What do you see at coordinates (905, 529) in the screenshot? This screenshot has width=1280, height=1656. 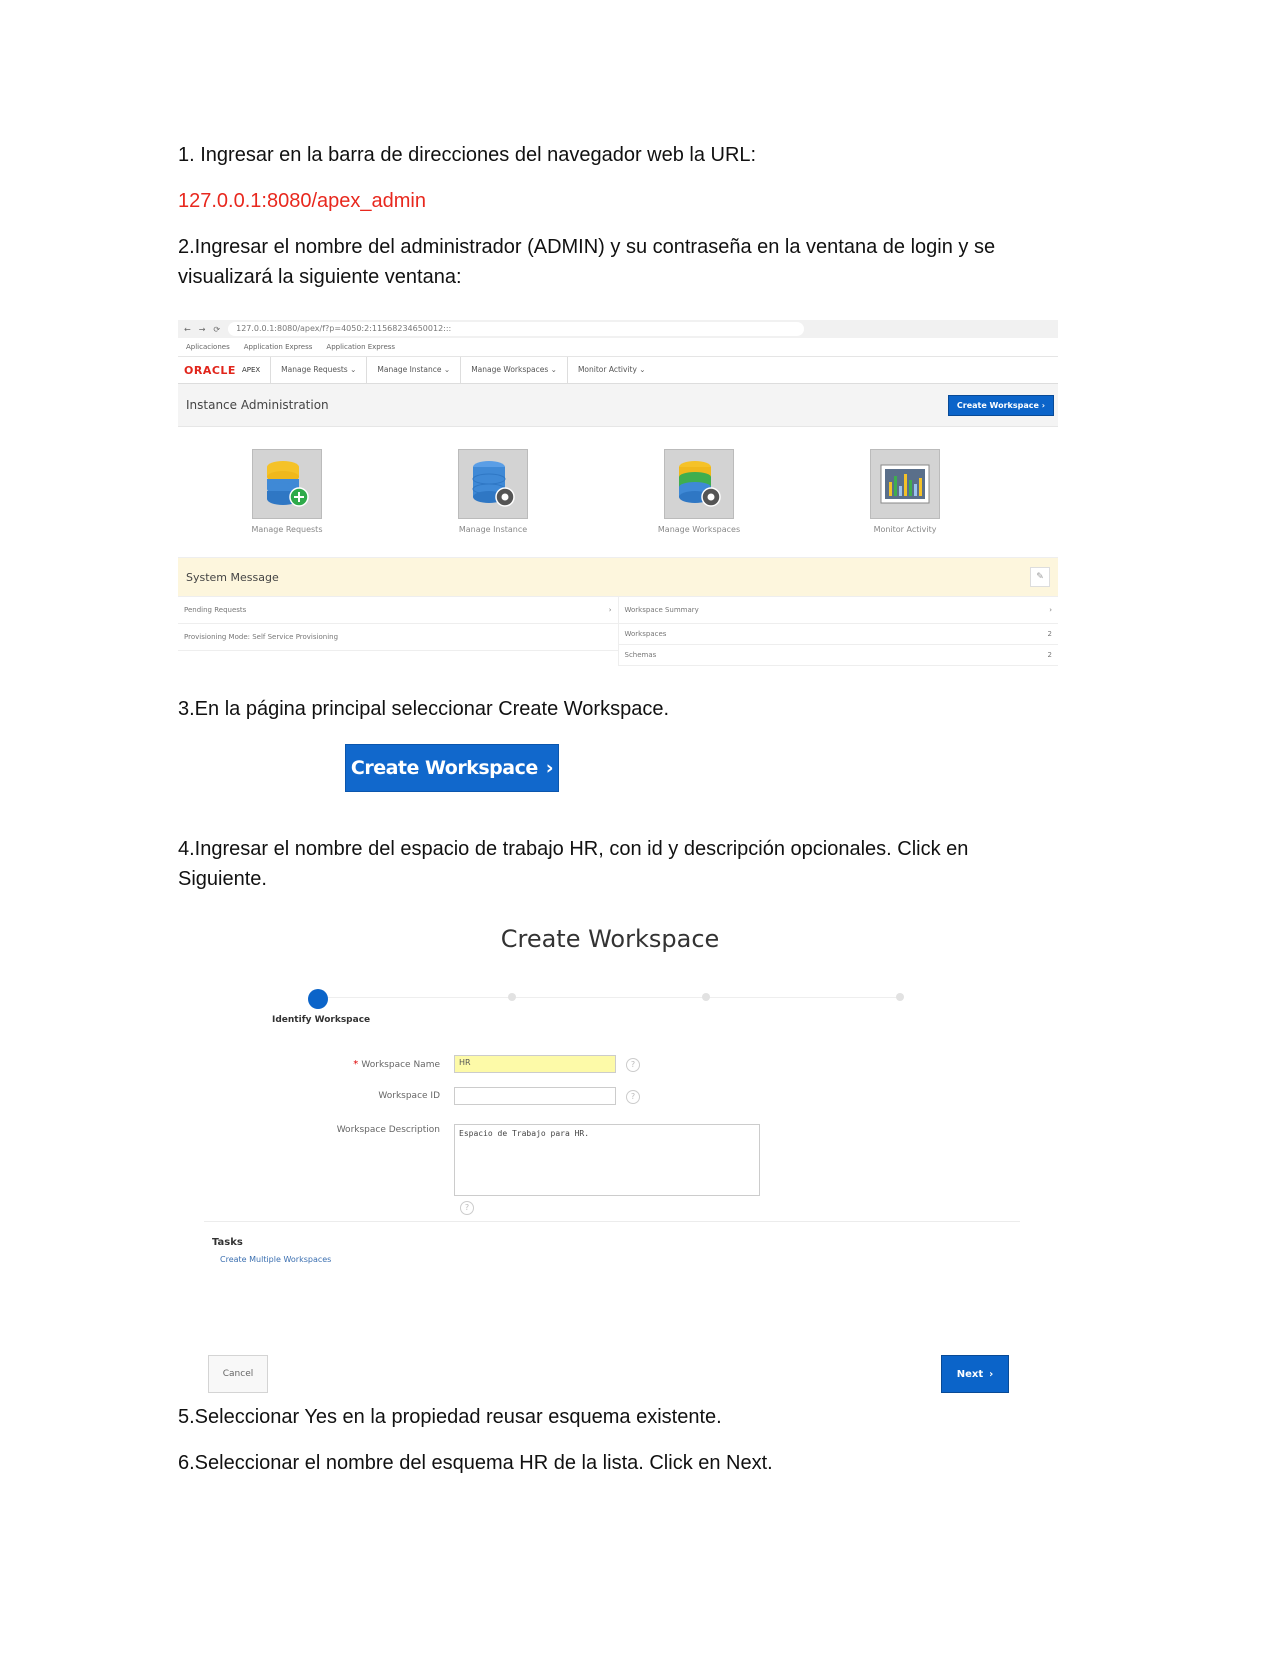 I see `tile-label: Monitor Activity` at bounding box center [905, 529].